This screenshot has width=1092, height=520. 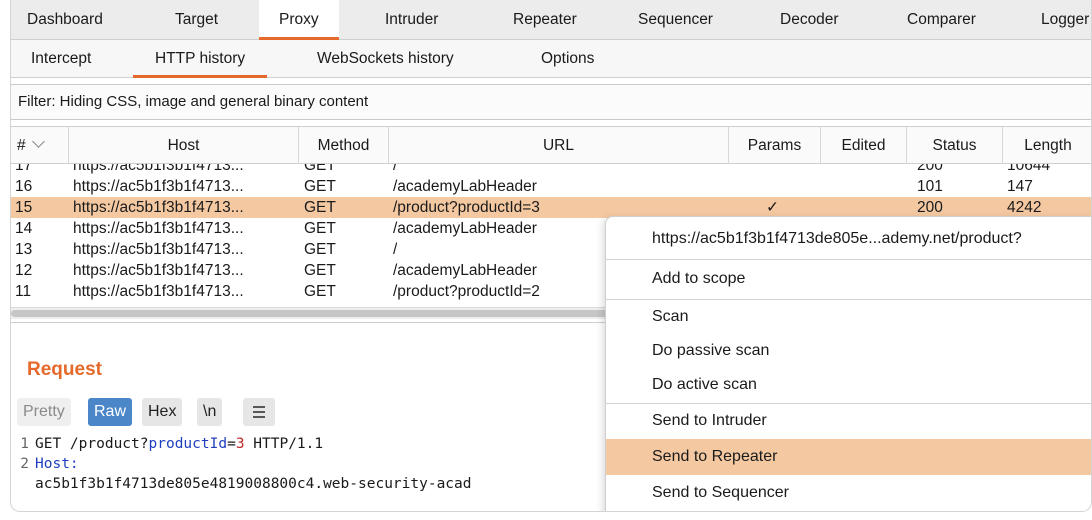 What do you see at coordinates (930, 186) in the screenshot?
I see `row-status: 101` at bounding box center [930, 186].